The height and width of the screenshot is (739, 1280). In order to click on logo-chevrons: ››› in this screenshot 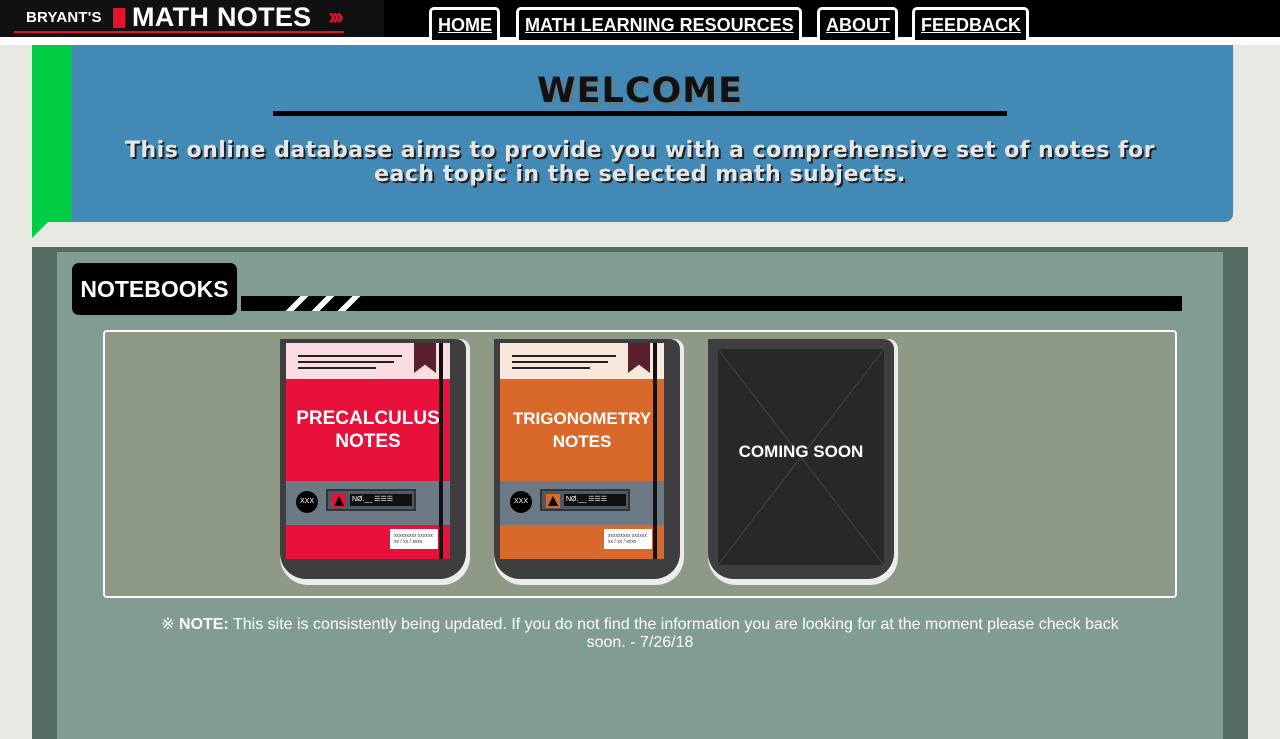, I will do `click(336, 16)`.